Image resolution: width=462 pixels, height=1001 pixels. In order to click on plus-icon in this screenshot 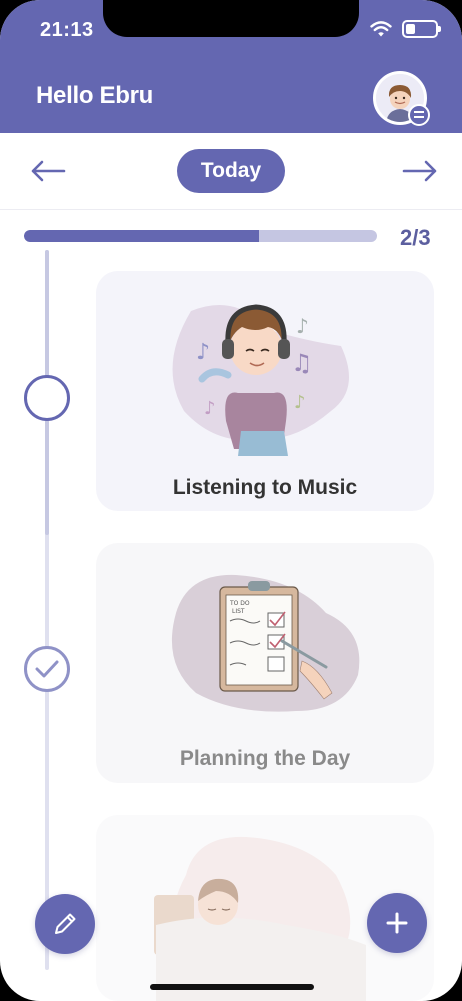, I will do `click(397, 923)`.